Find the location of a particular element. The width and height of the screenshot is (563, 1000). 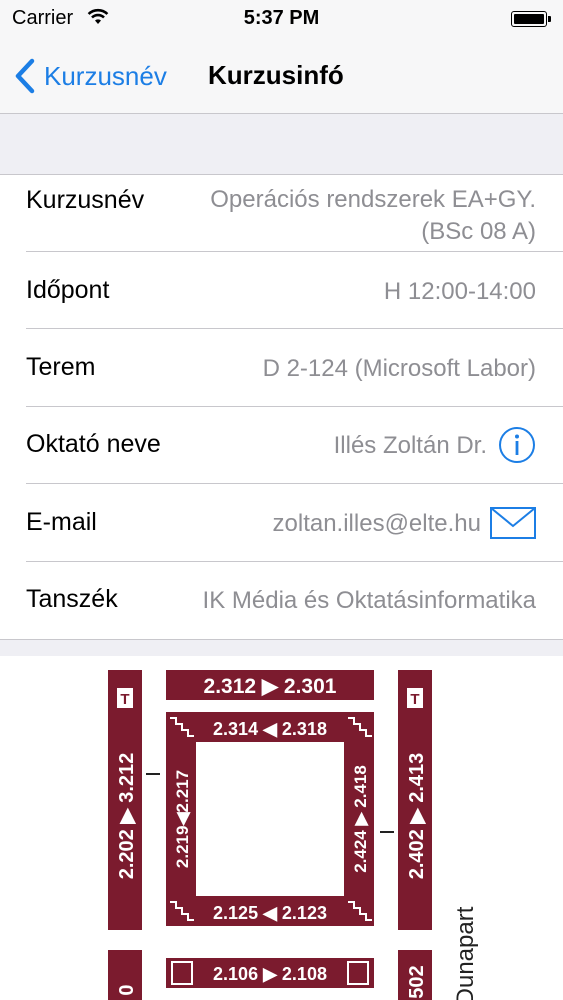

row-label: Kurzusnév is located at coordinates (85, 200).